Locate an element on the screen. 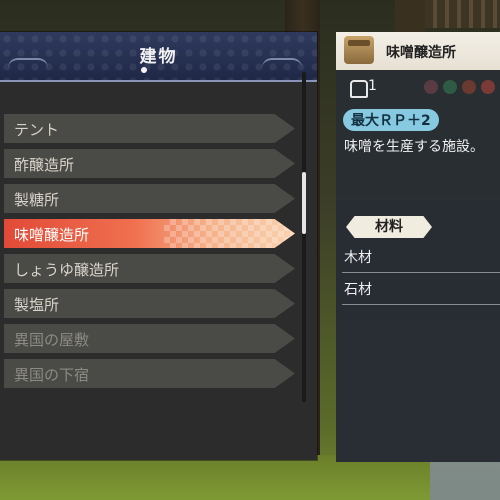  list-item: テント is located at coordinates (149, 128).